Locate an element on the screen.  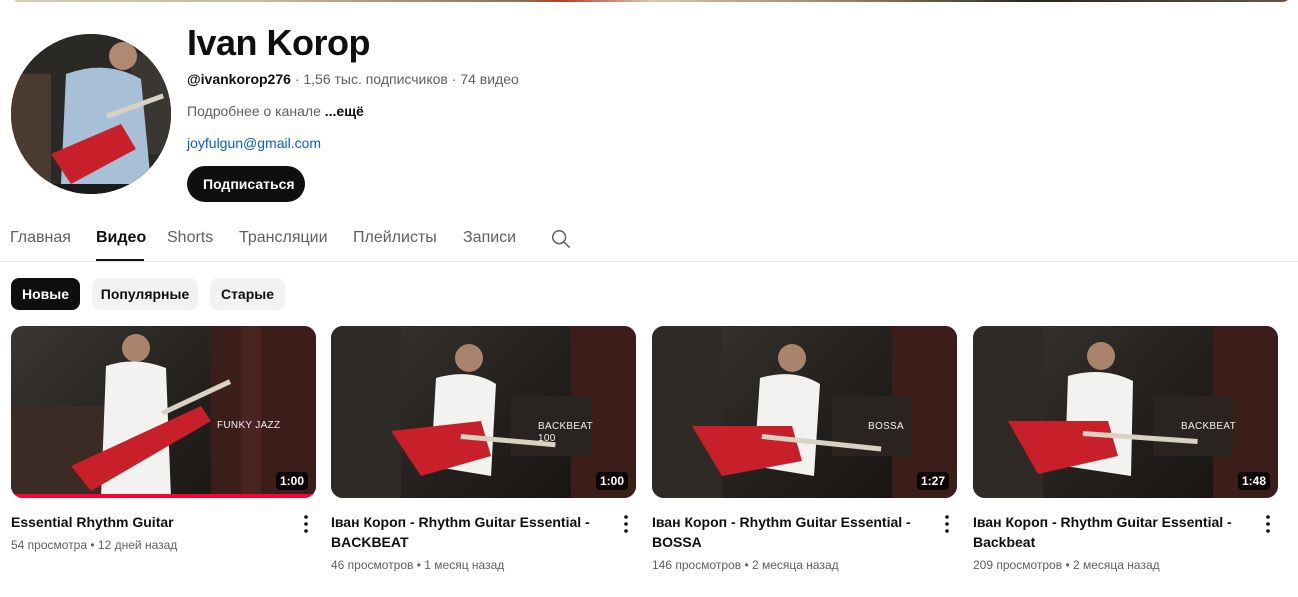
thumbnail-overlay-text: FUNKY JAZZ is located at coordinates (249, 425).